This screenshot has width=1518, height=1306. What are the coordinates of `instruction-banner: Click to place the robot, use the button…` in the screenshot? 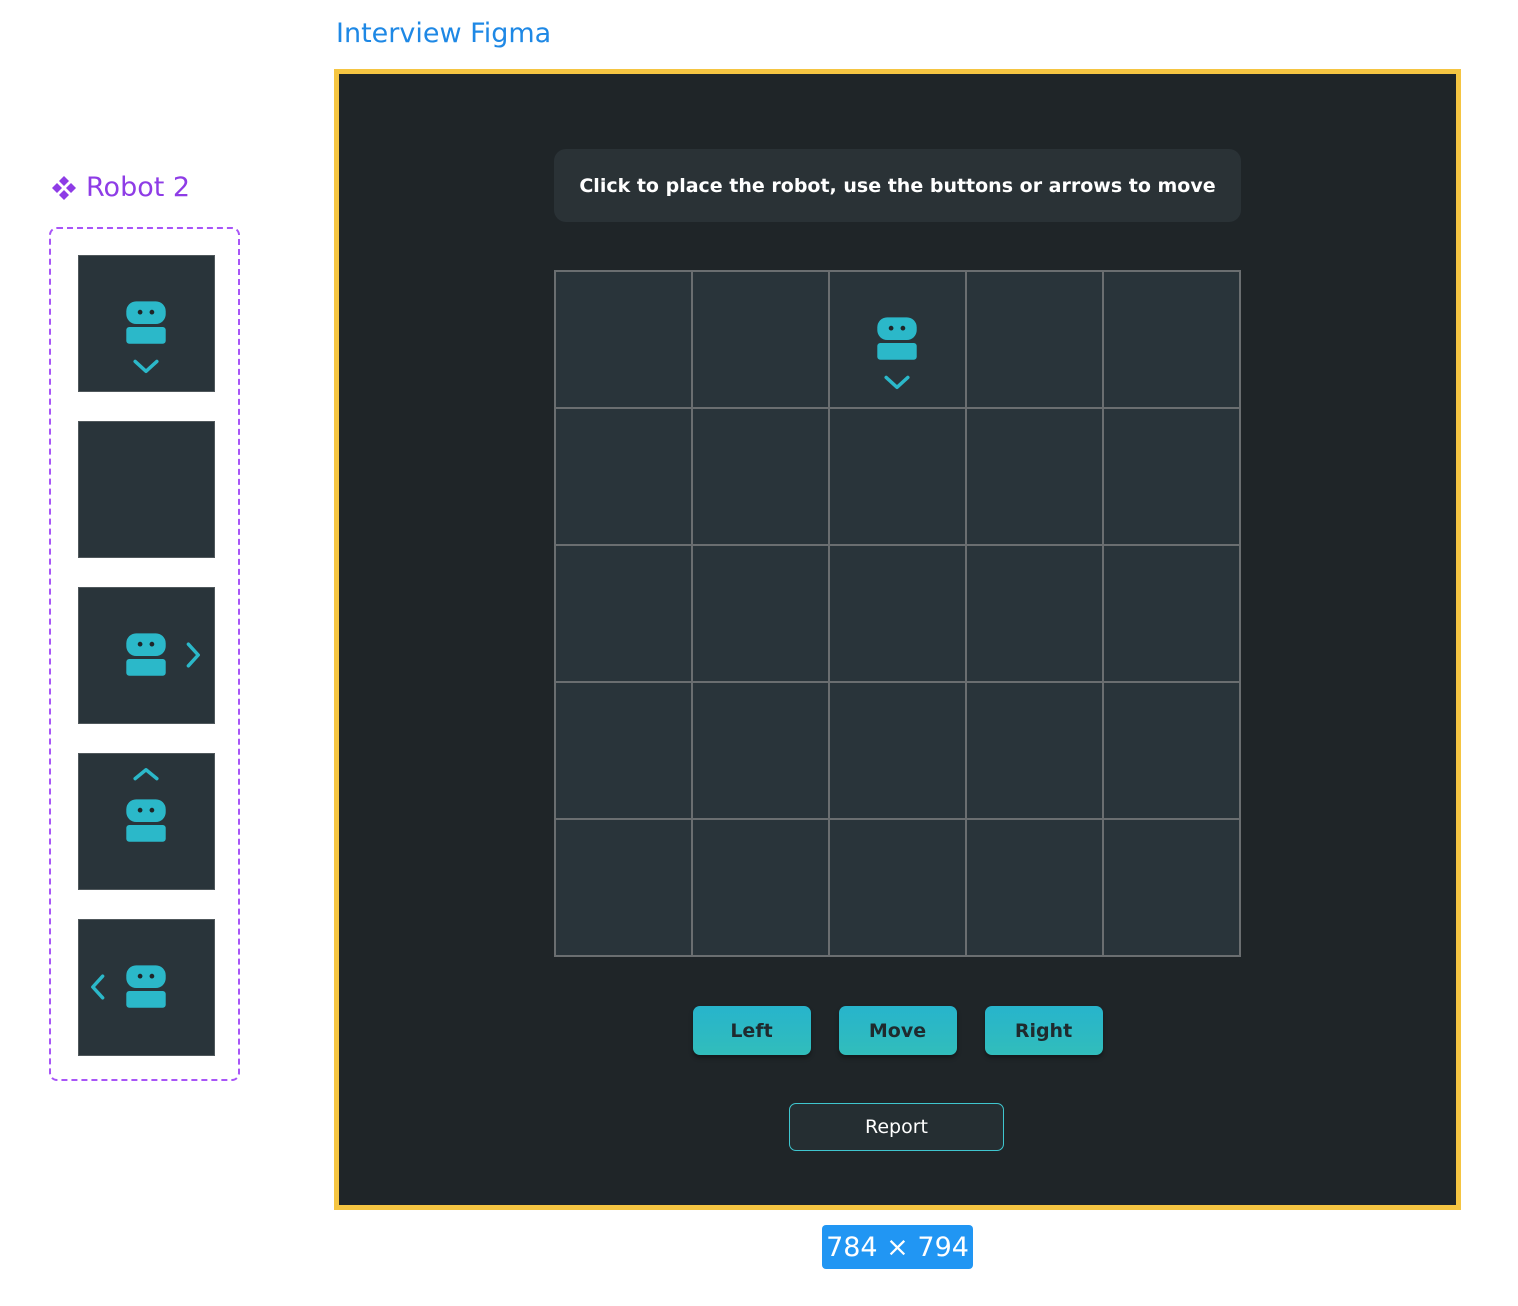 It's located at (897, 185).